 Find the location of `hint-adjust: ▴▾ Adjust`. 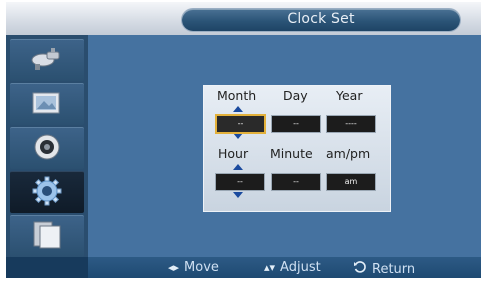

hint-adjust: ▴▾ Adjust is located at coordinates (292, 267).